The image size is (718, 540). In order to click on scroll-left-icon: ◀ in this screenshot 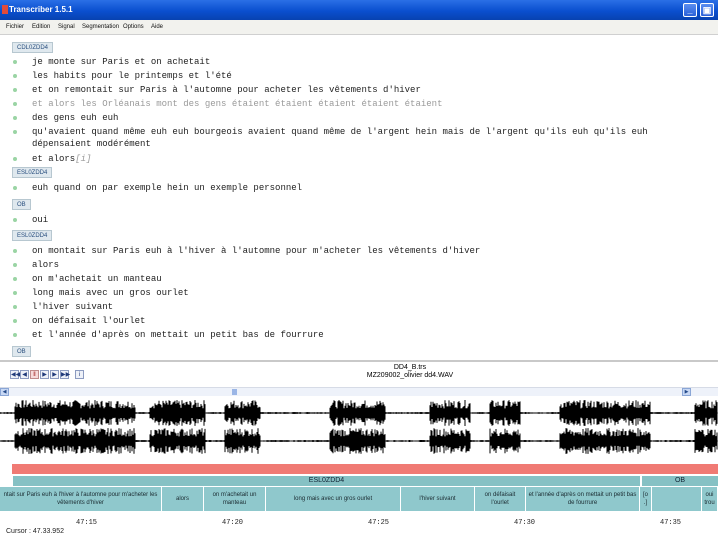, I will do `click(4, 392)`.